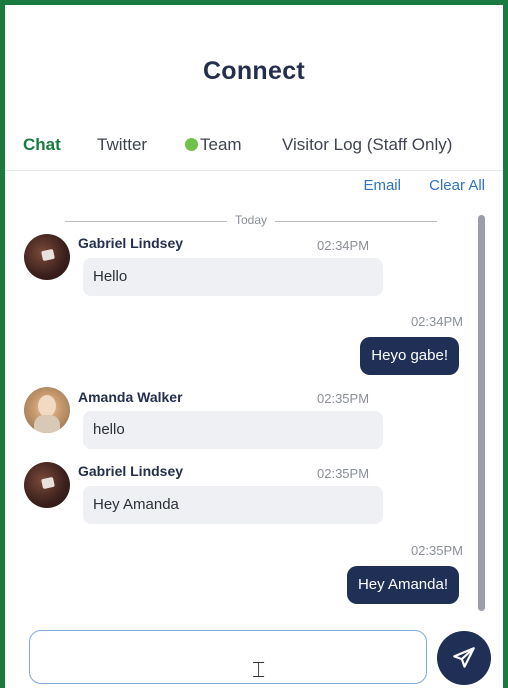 This screenshot has height=688, width=508. I want to click on incoming-message-bubble: Hello, so click(233, 277).